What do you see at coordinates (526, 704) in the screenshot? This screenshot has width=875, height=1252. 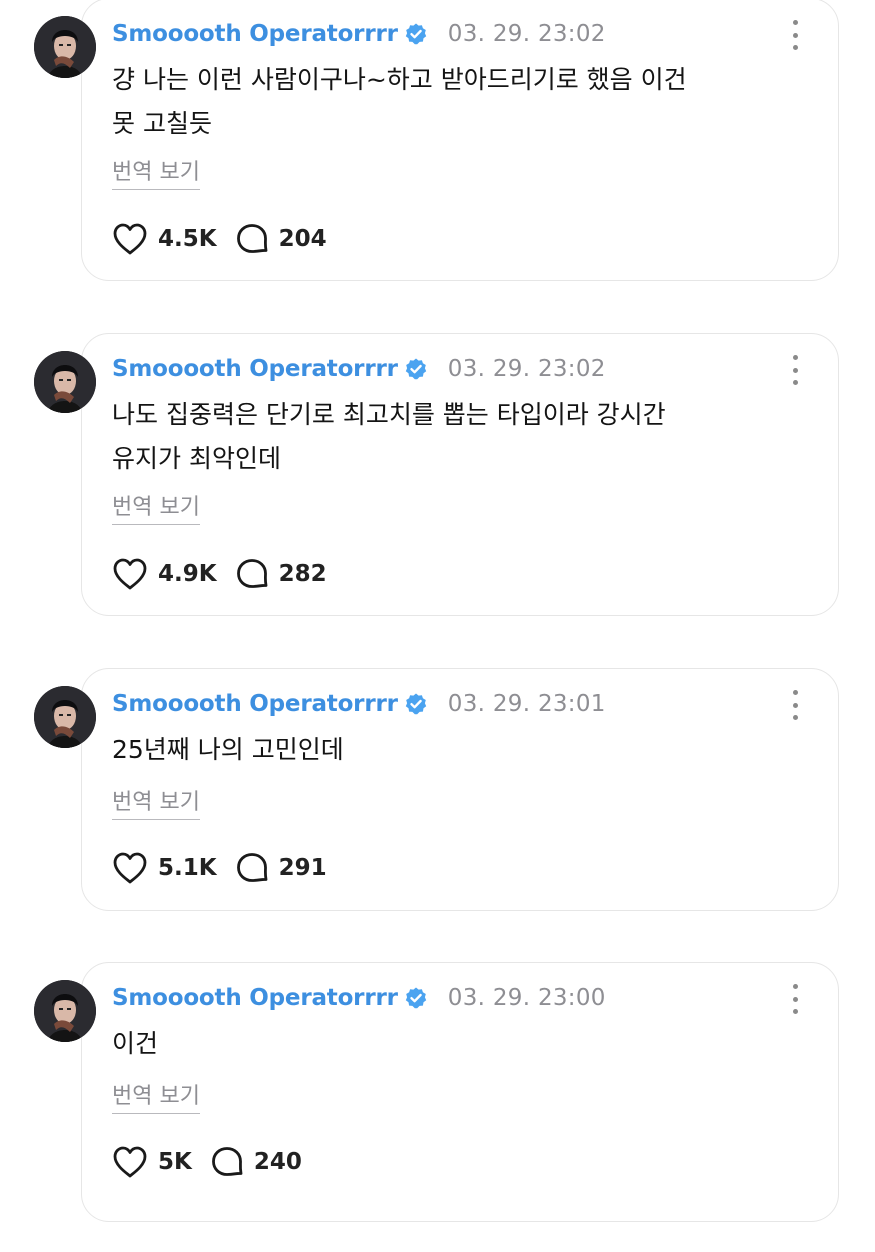 I see `post-timestamp: 03. 29. 23:01` at bounding box center [526, 704].